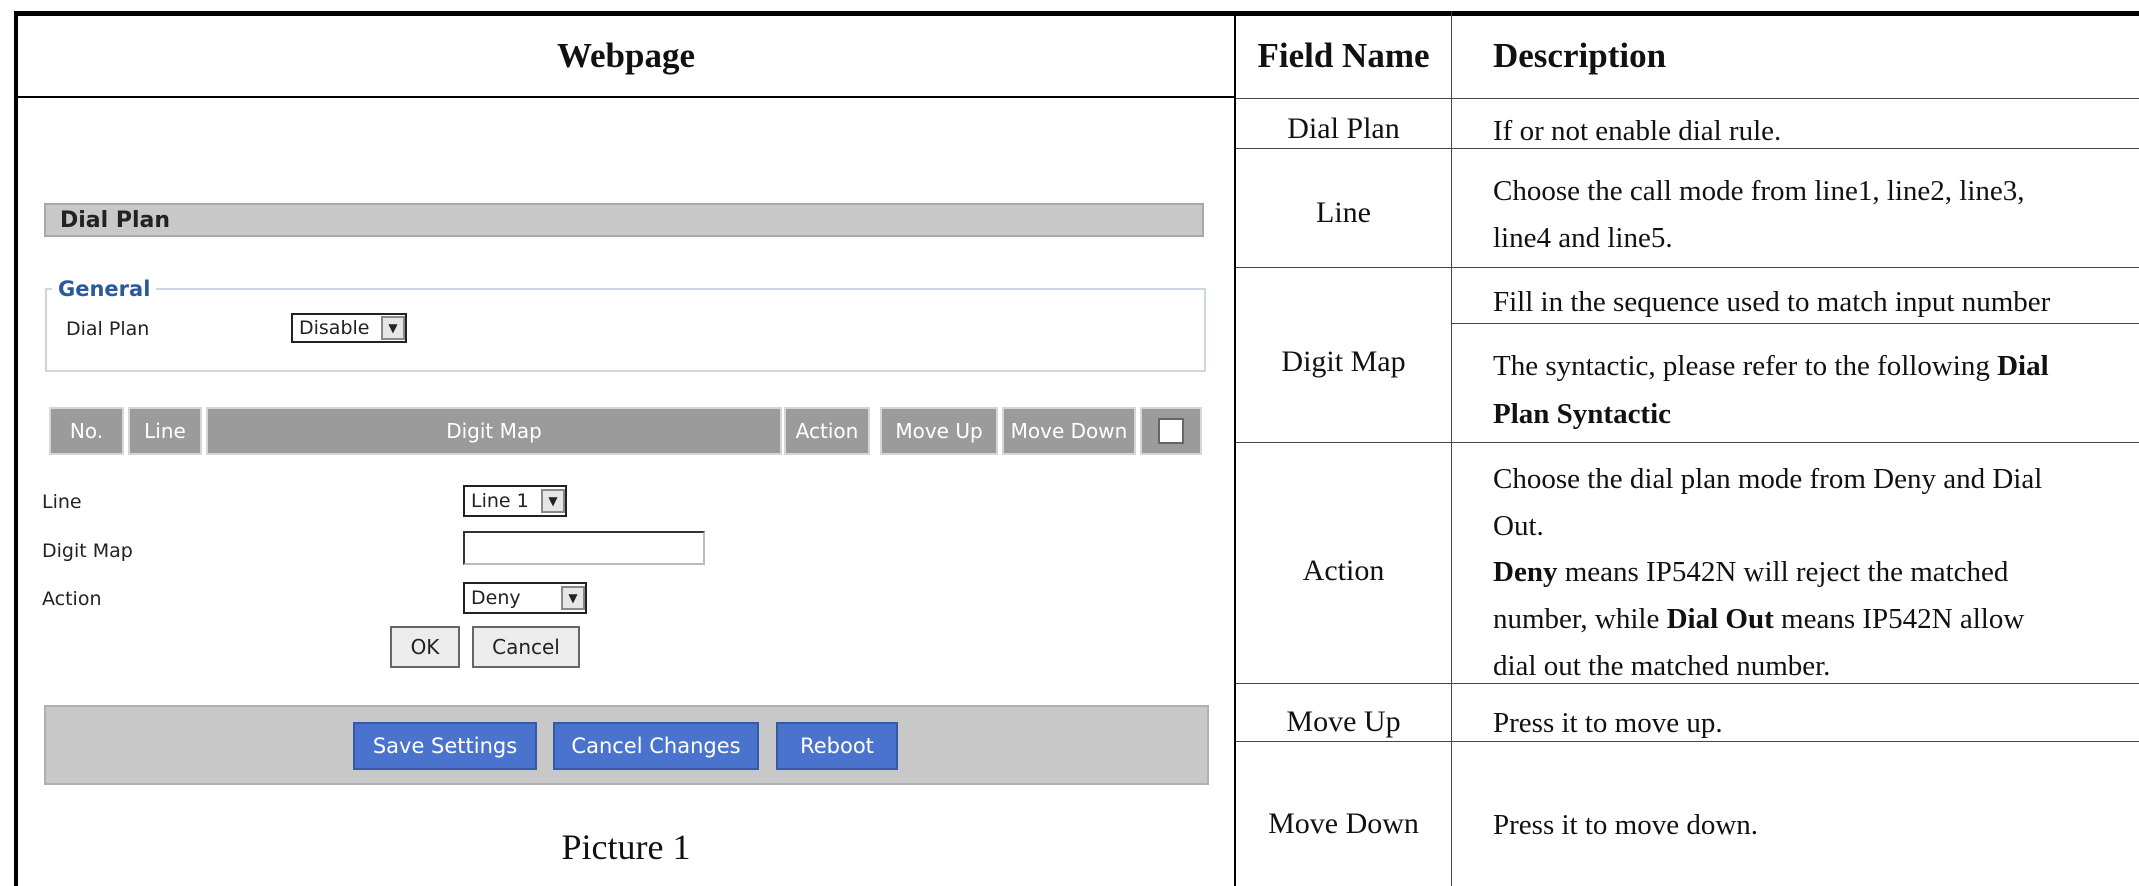 The width and height of the screenshot is (2139, 886). Describe the element at coordinates (1343, 721) in the screenshot. I see `field-move-up: Move Up` at that location.